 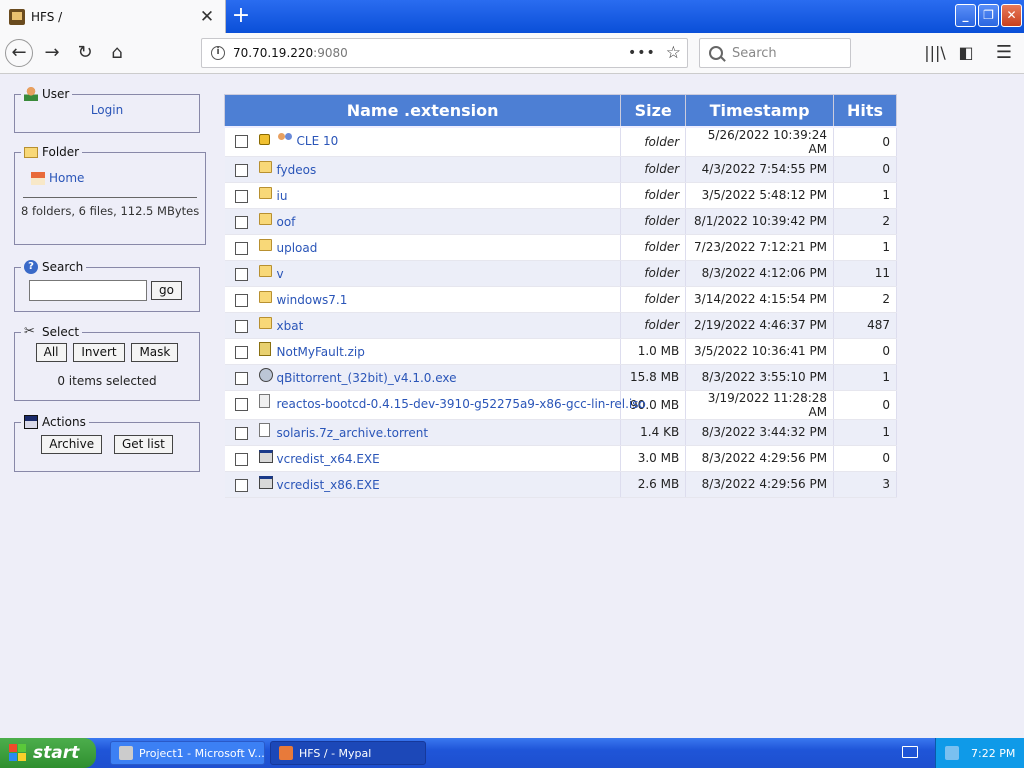 I want to click on back-arrow-icon: ←, so click(x=19, y=53).